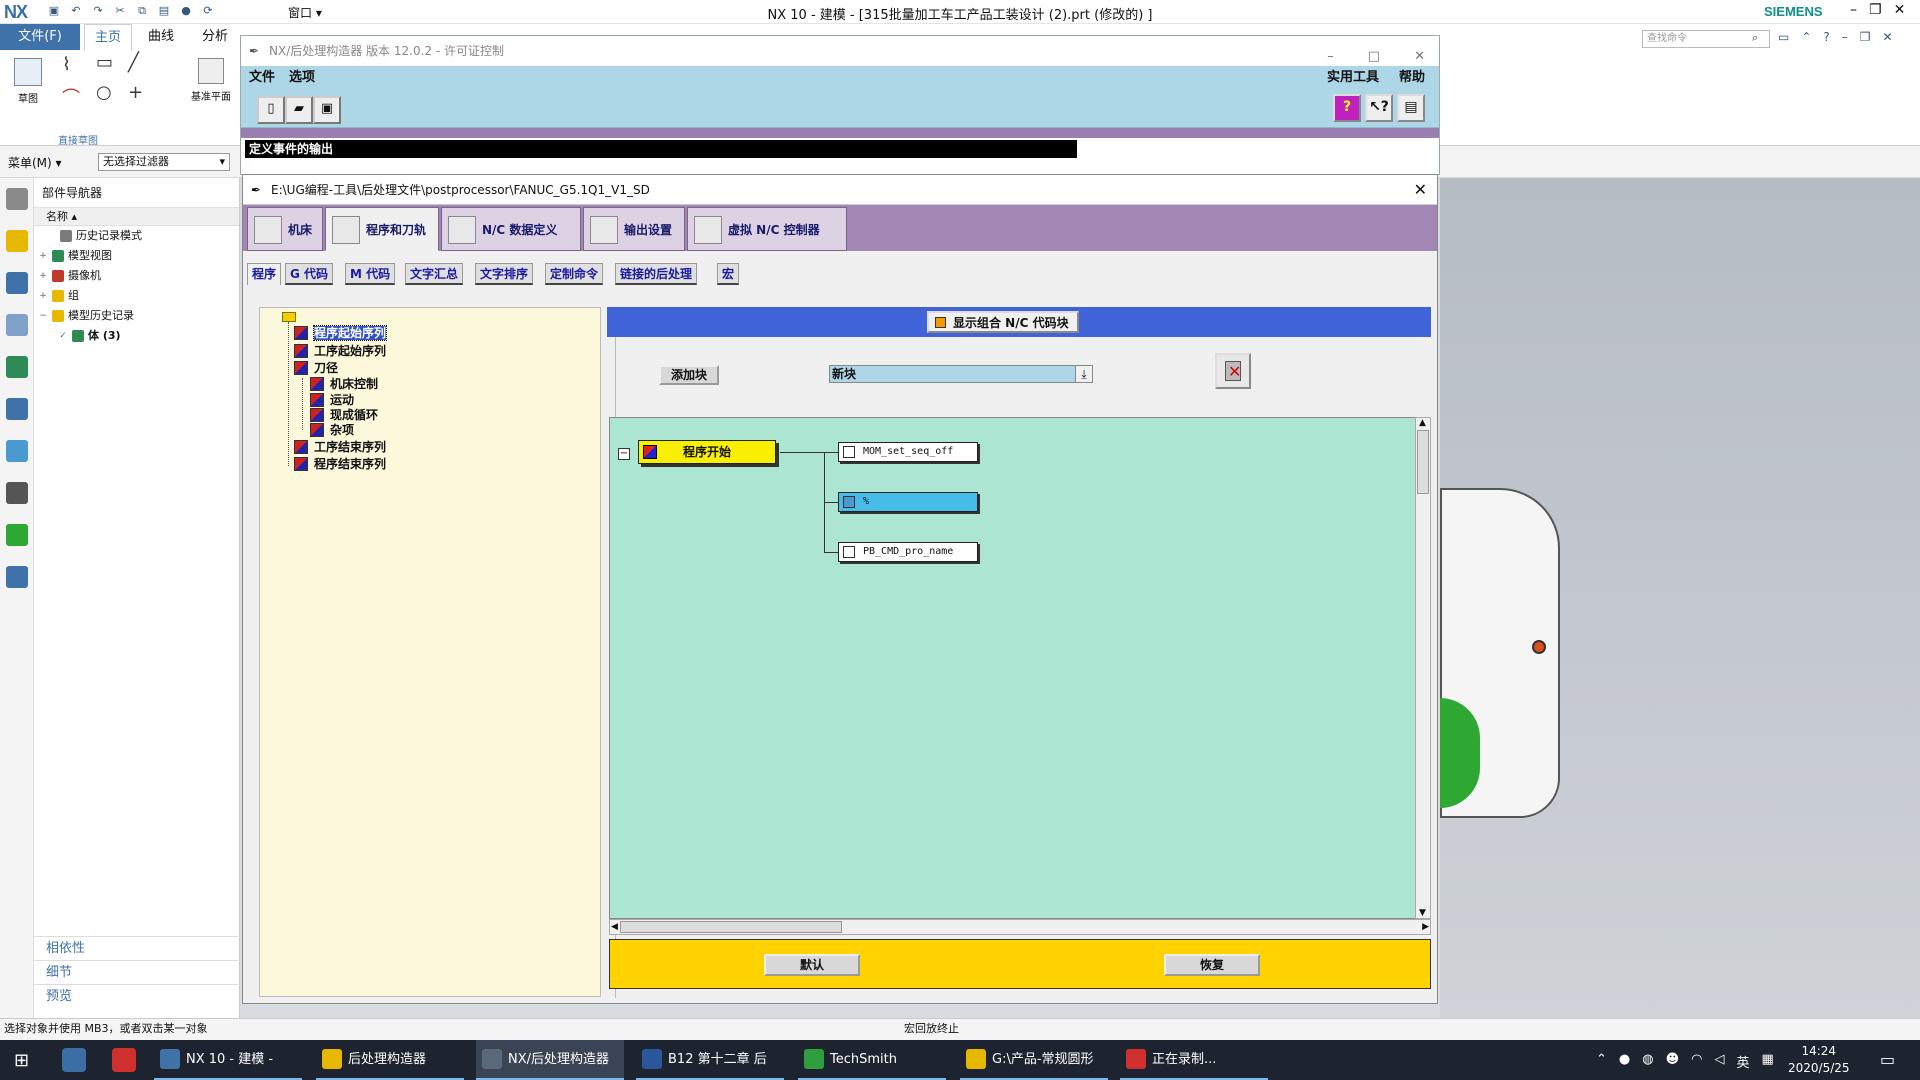 This screenshot has width=1920, height=1080. Describe the element at coordinates (1743, 1061) in the screenshot. I see `ime-indicator: 英` at that location.